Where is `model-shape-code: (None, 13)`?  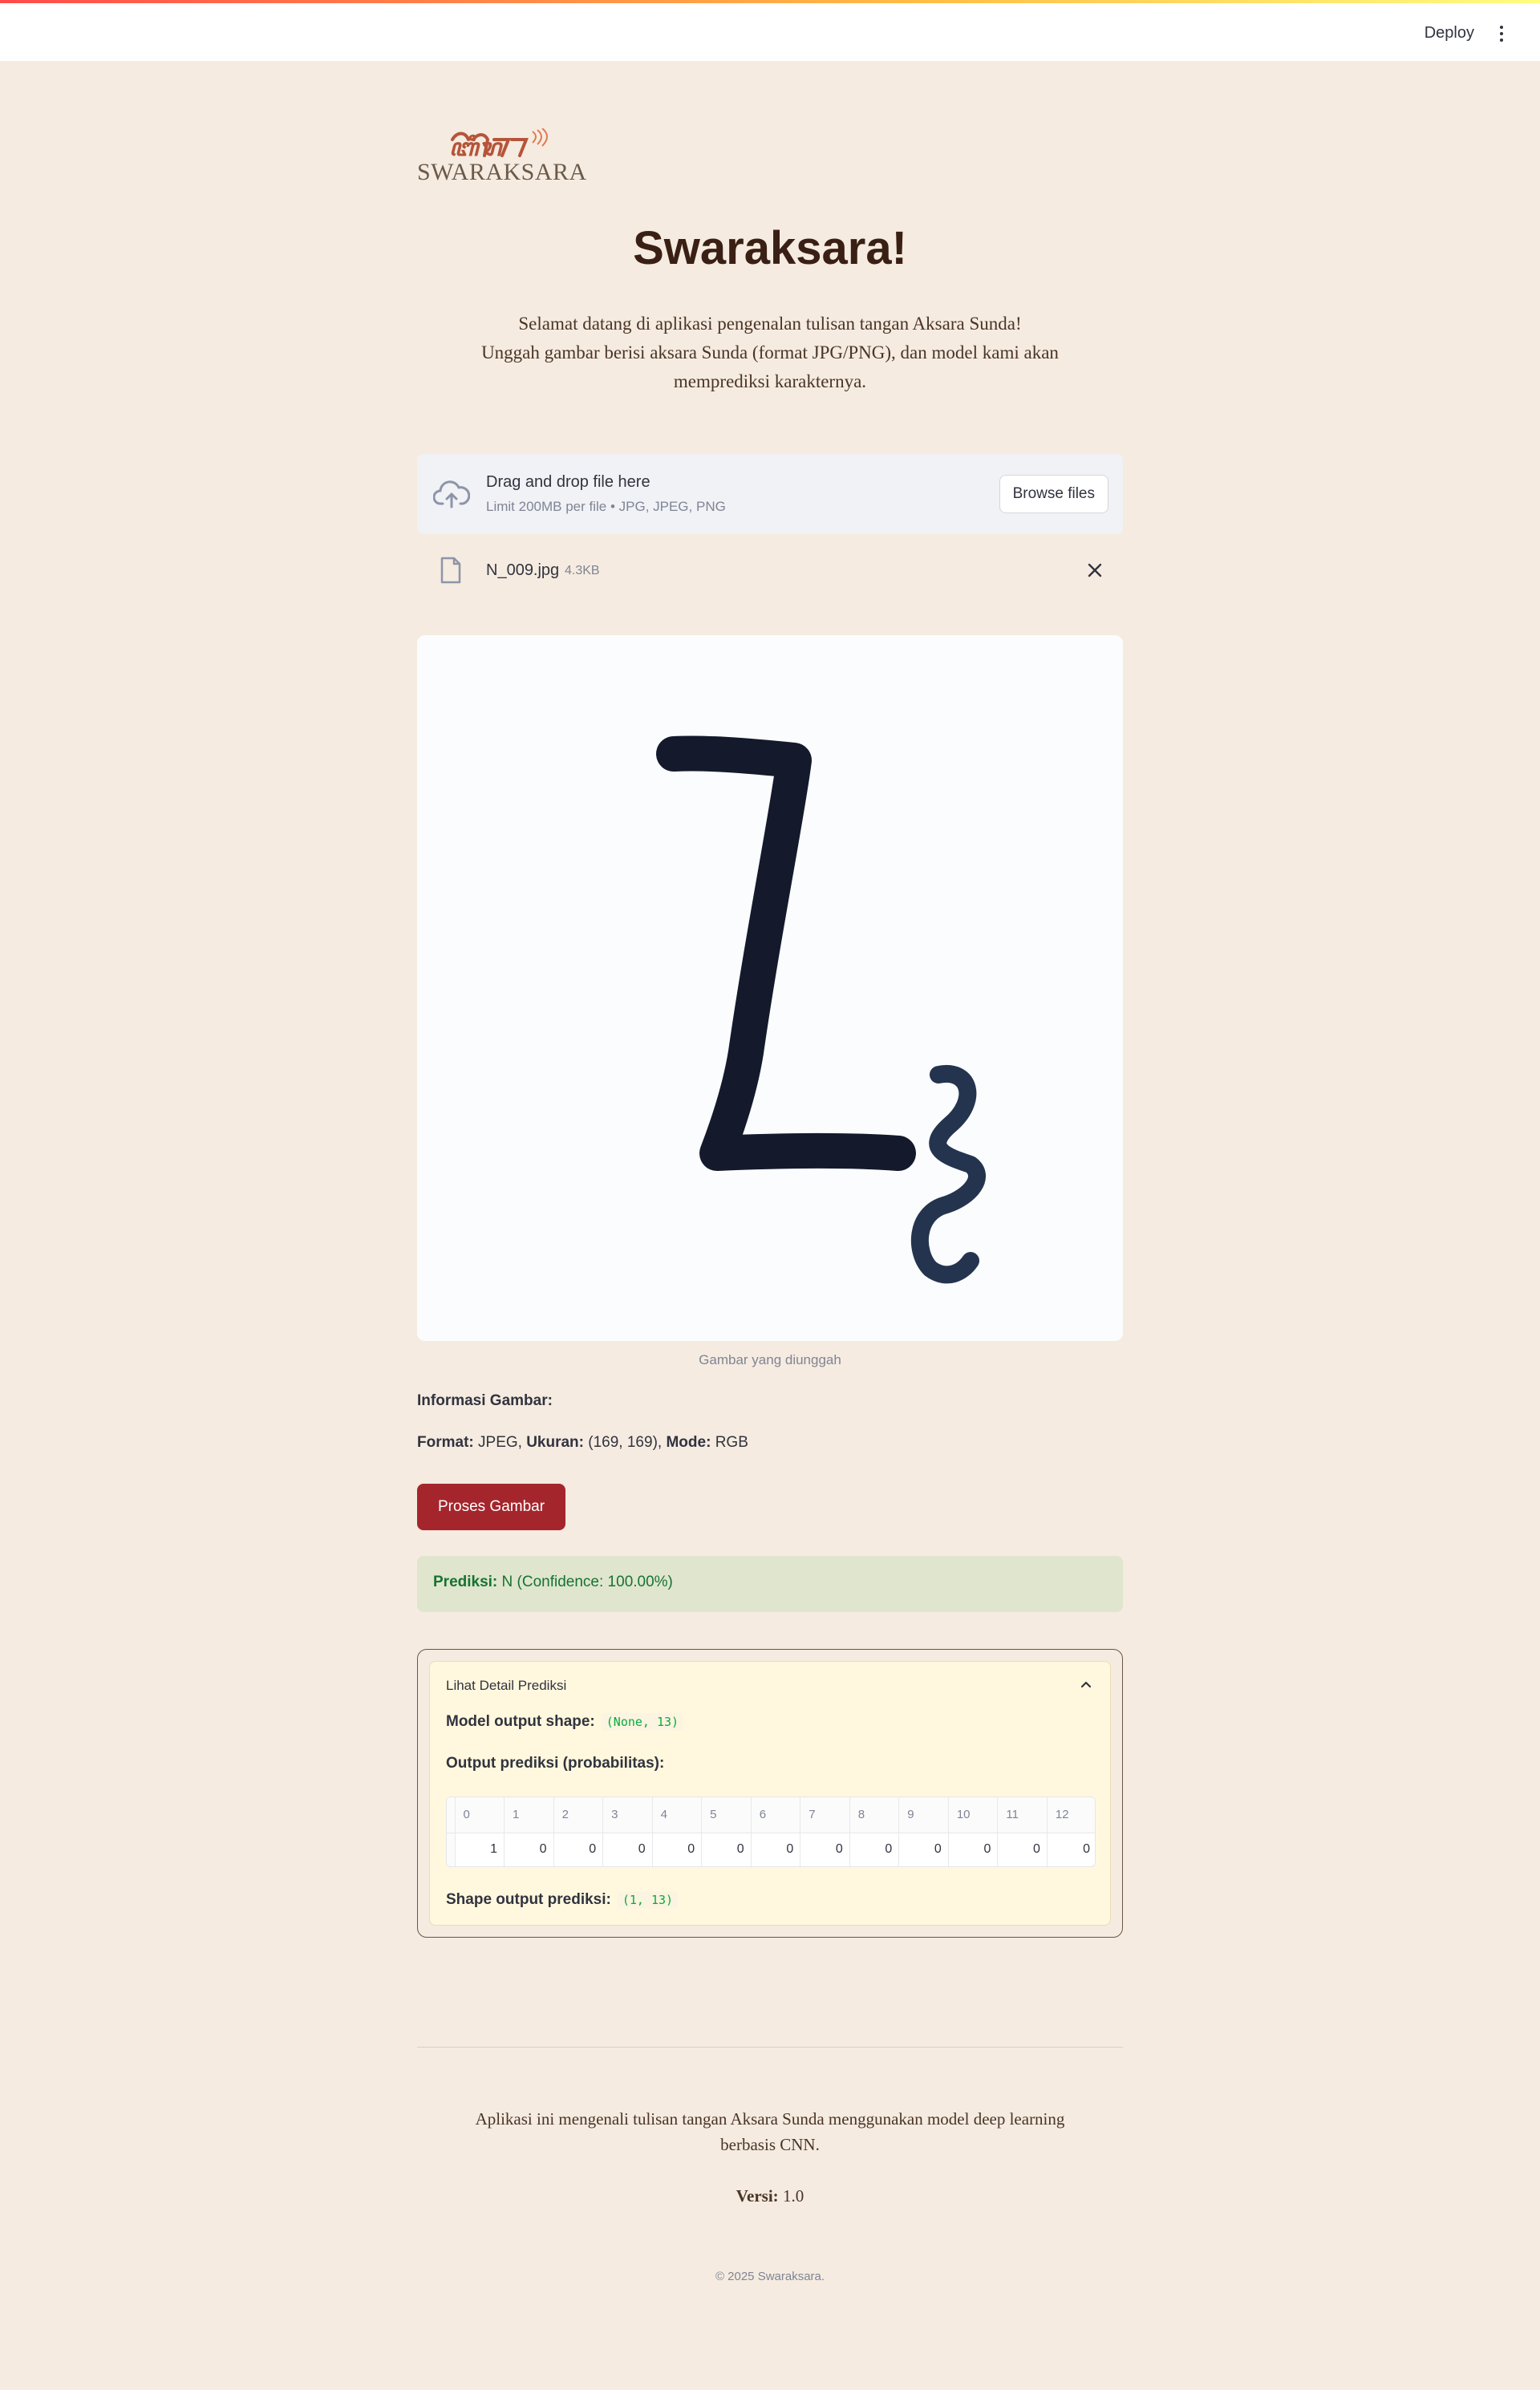
model-shape-code: (None, 13) is located at coordinates (642, 1722).